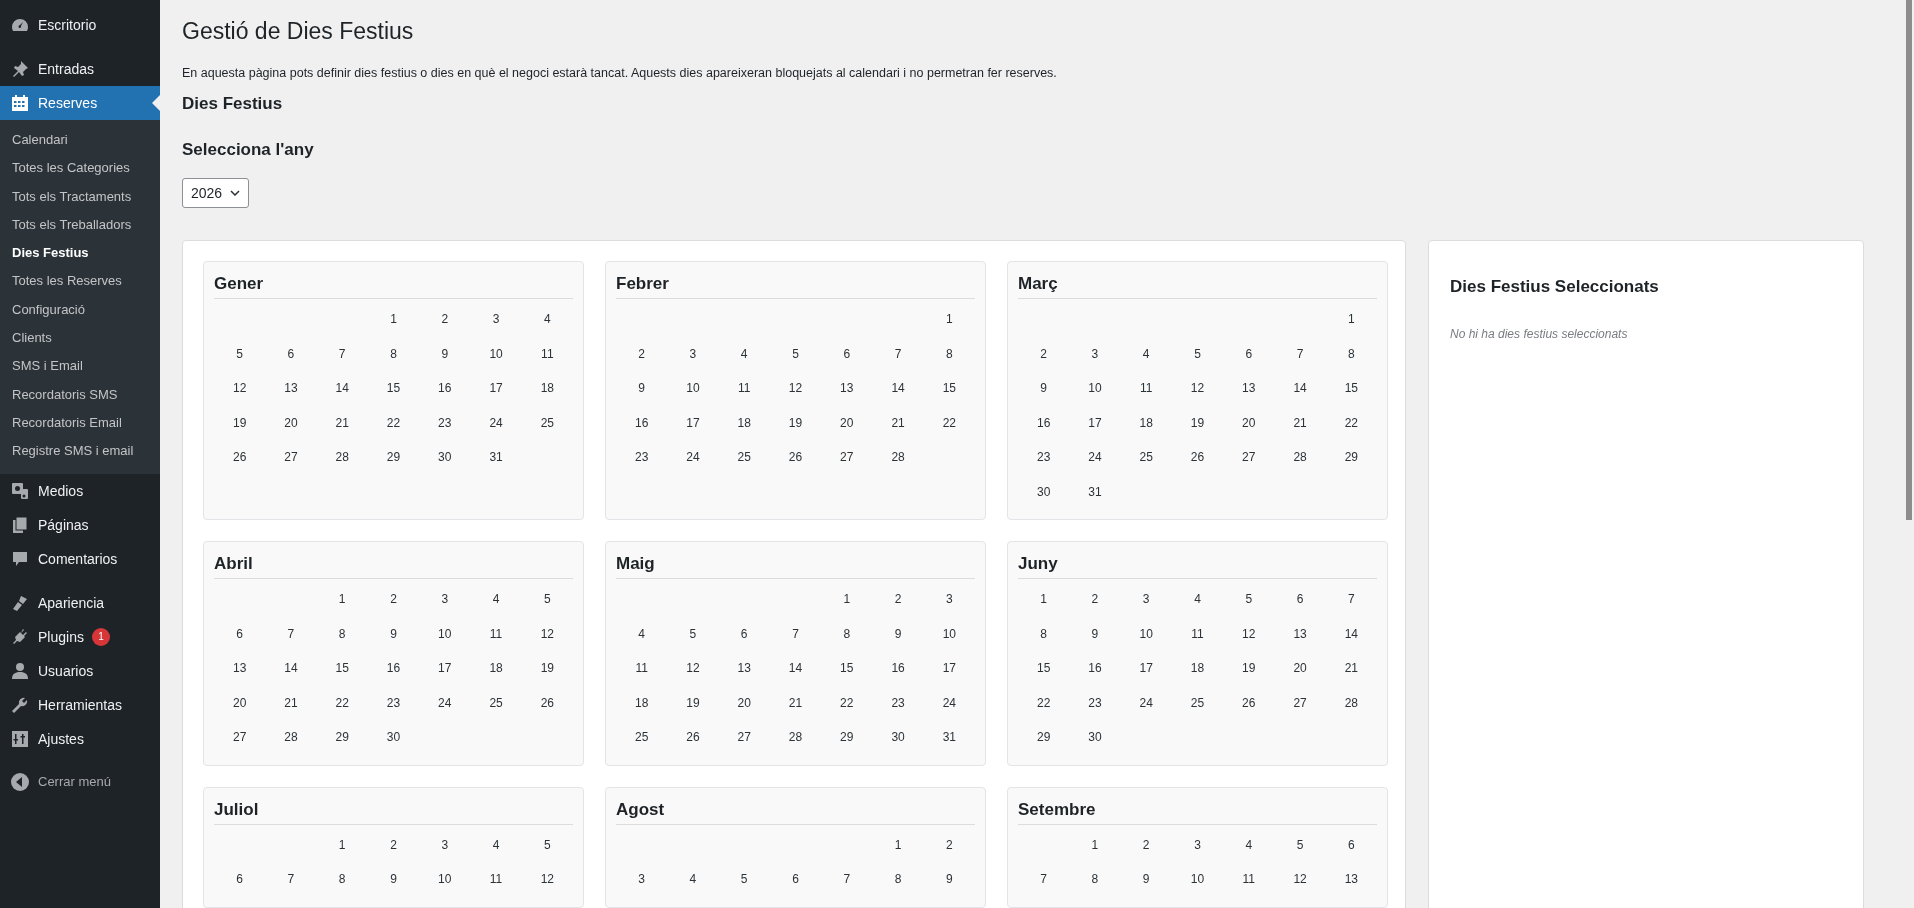 The image size is (1914, 908). What do you see at coordinates (80, 524) in the screenshot?
I see `sidebar-menu-item: Páginas` at bounding box center [80, 524].